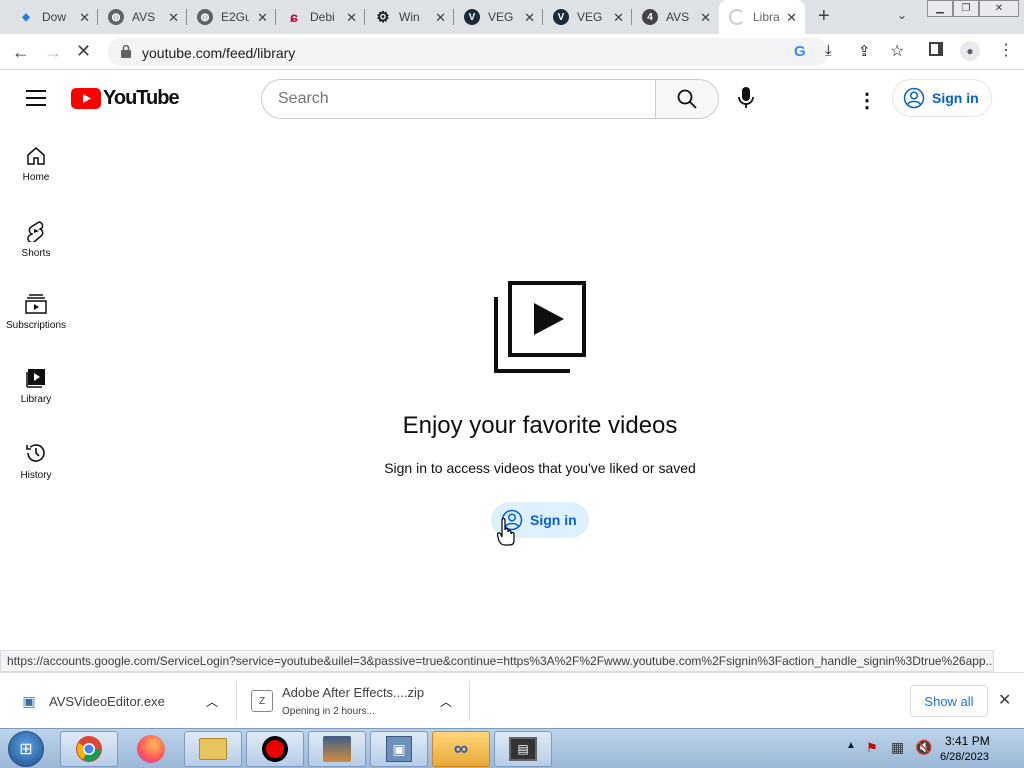 This screenshot has width=1024, height=768. I want to click on browser-tab: ɕ Debi ✕, so click(320, 17).